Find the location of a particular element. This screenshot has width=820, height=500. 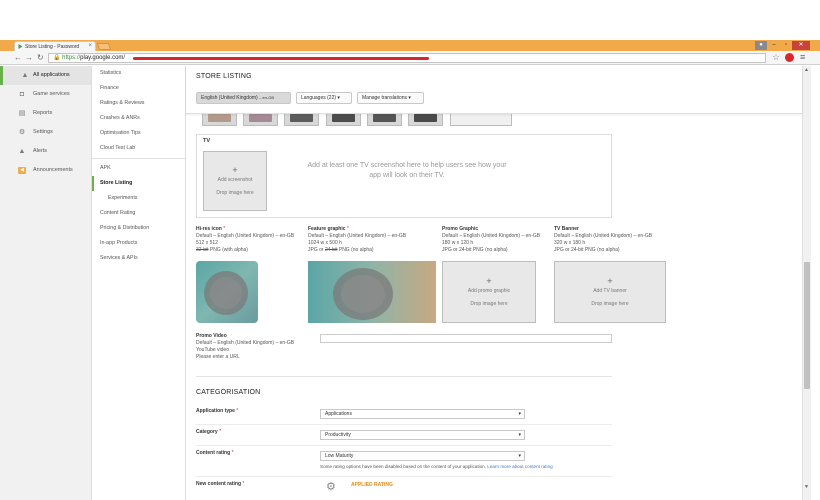

languages-button: Languages (22) ▾ is located at coordinates (324, 98).